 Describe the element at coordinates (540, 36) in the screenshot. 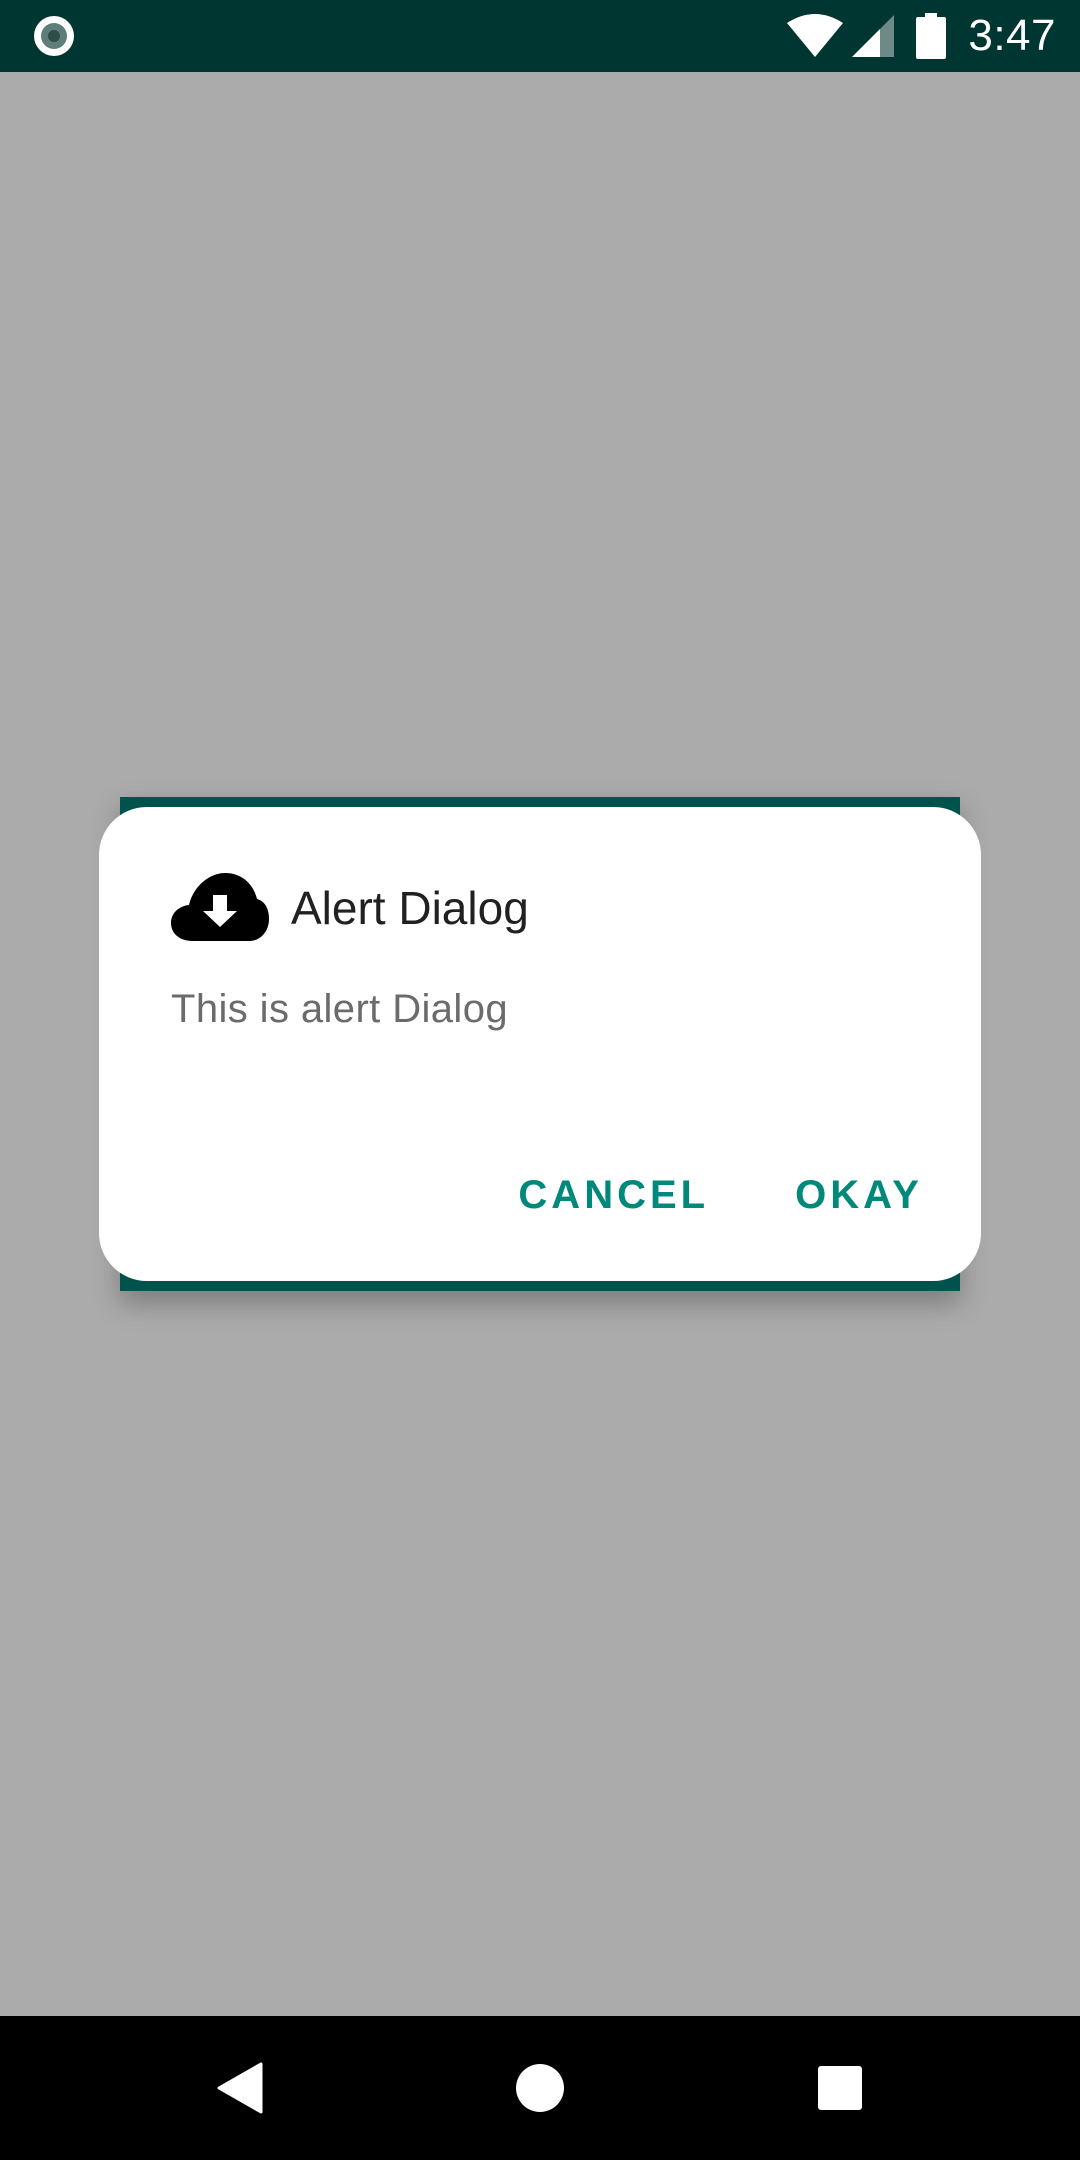

I see `status-bar: 3:47` at that location.